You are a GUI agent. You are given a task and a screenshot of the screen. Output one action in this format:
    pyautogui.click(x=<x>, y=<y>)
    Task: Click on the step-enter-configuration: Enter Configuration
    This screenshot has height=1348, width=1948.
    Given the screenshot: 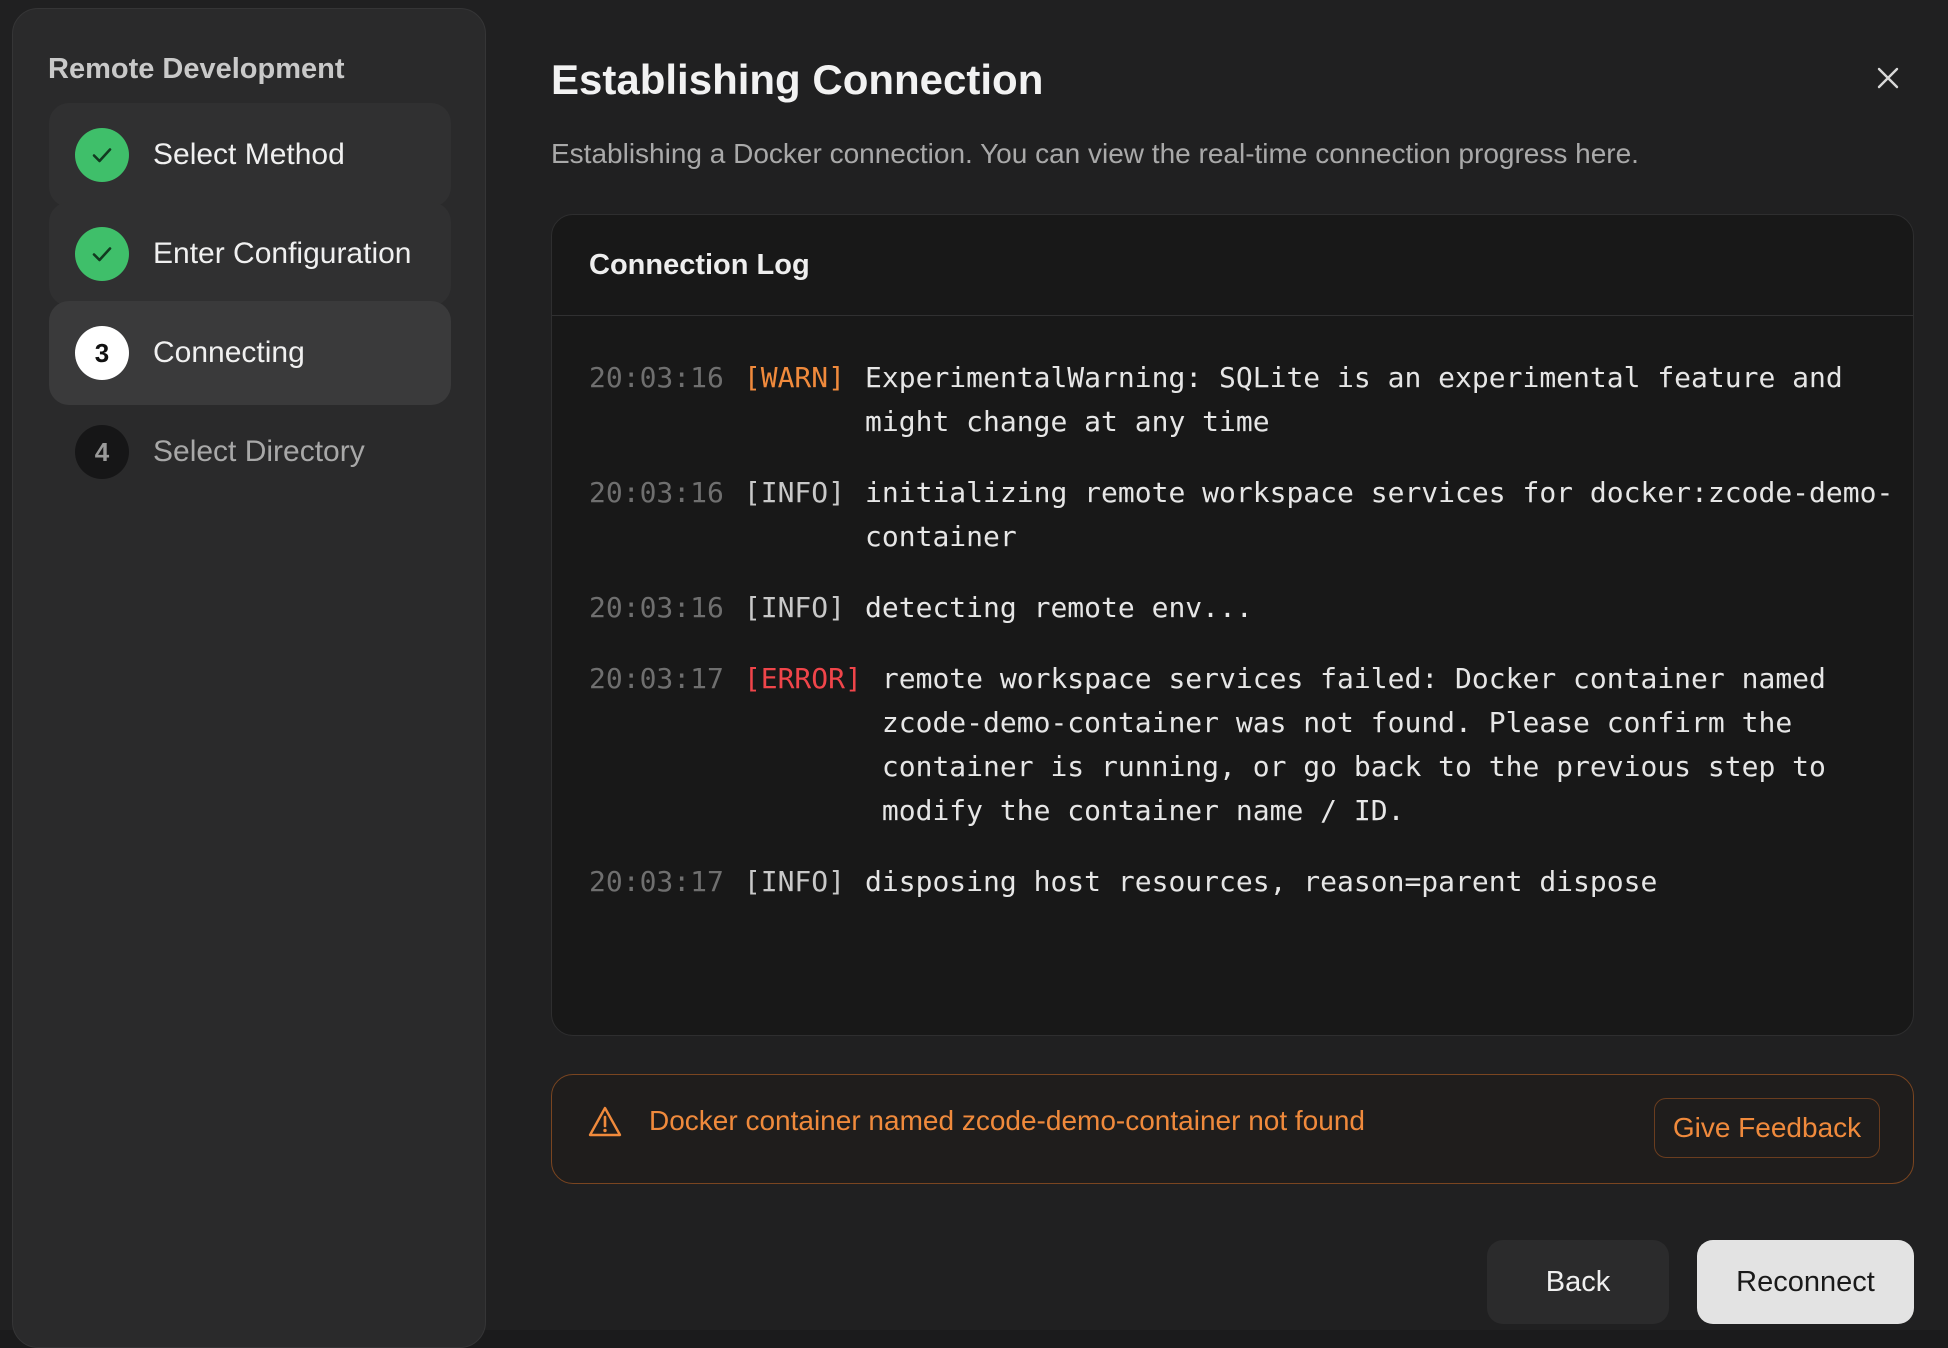 What is the action you would take?
    pyautogui.click(x=250, y=254)
    